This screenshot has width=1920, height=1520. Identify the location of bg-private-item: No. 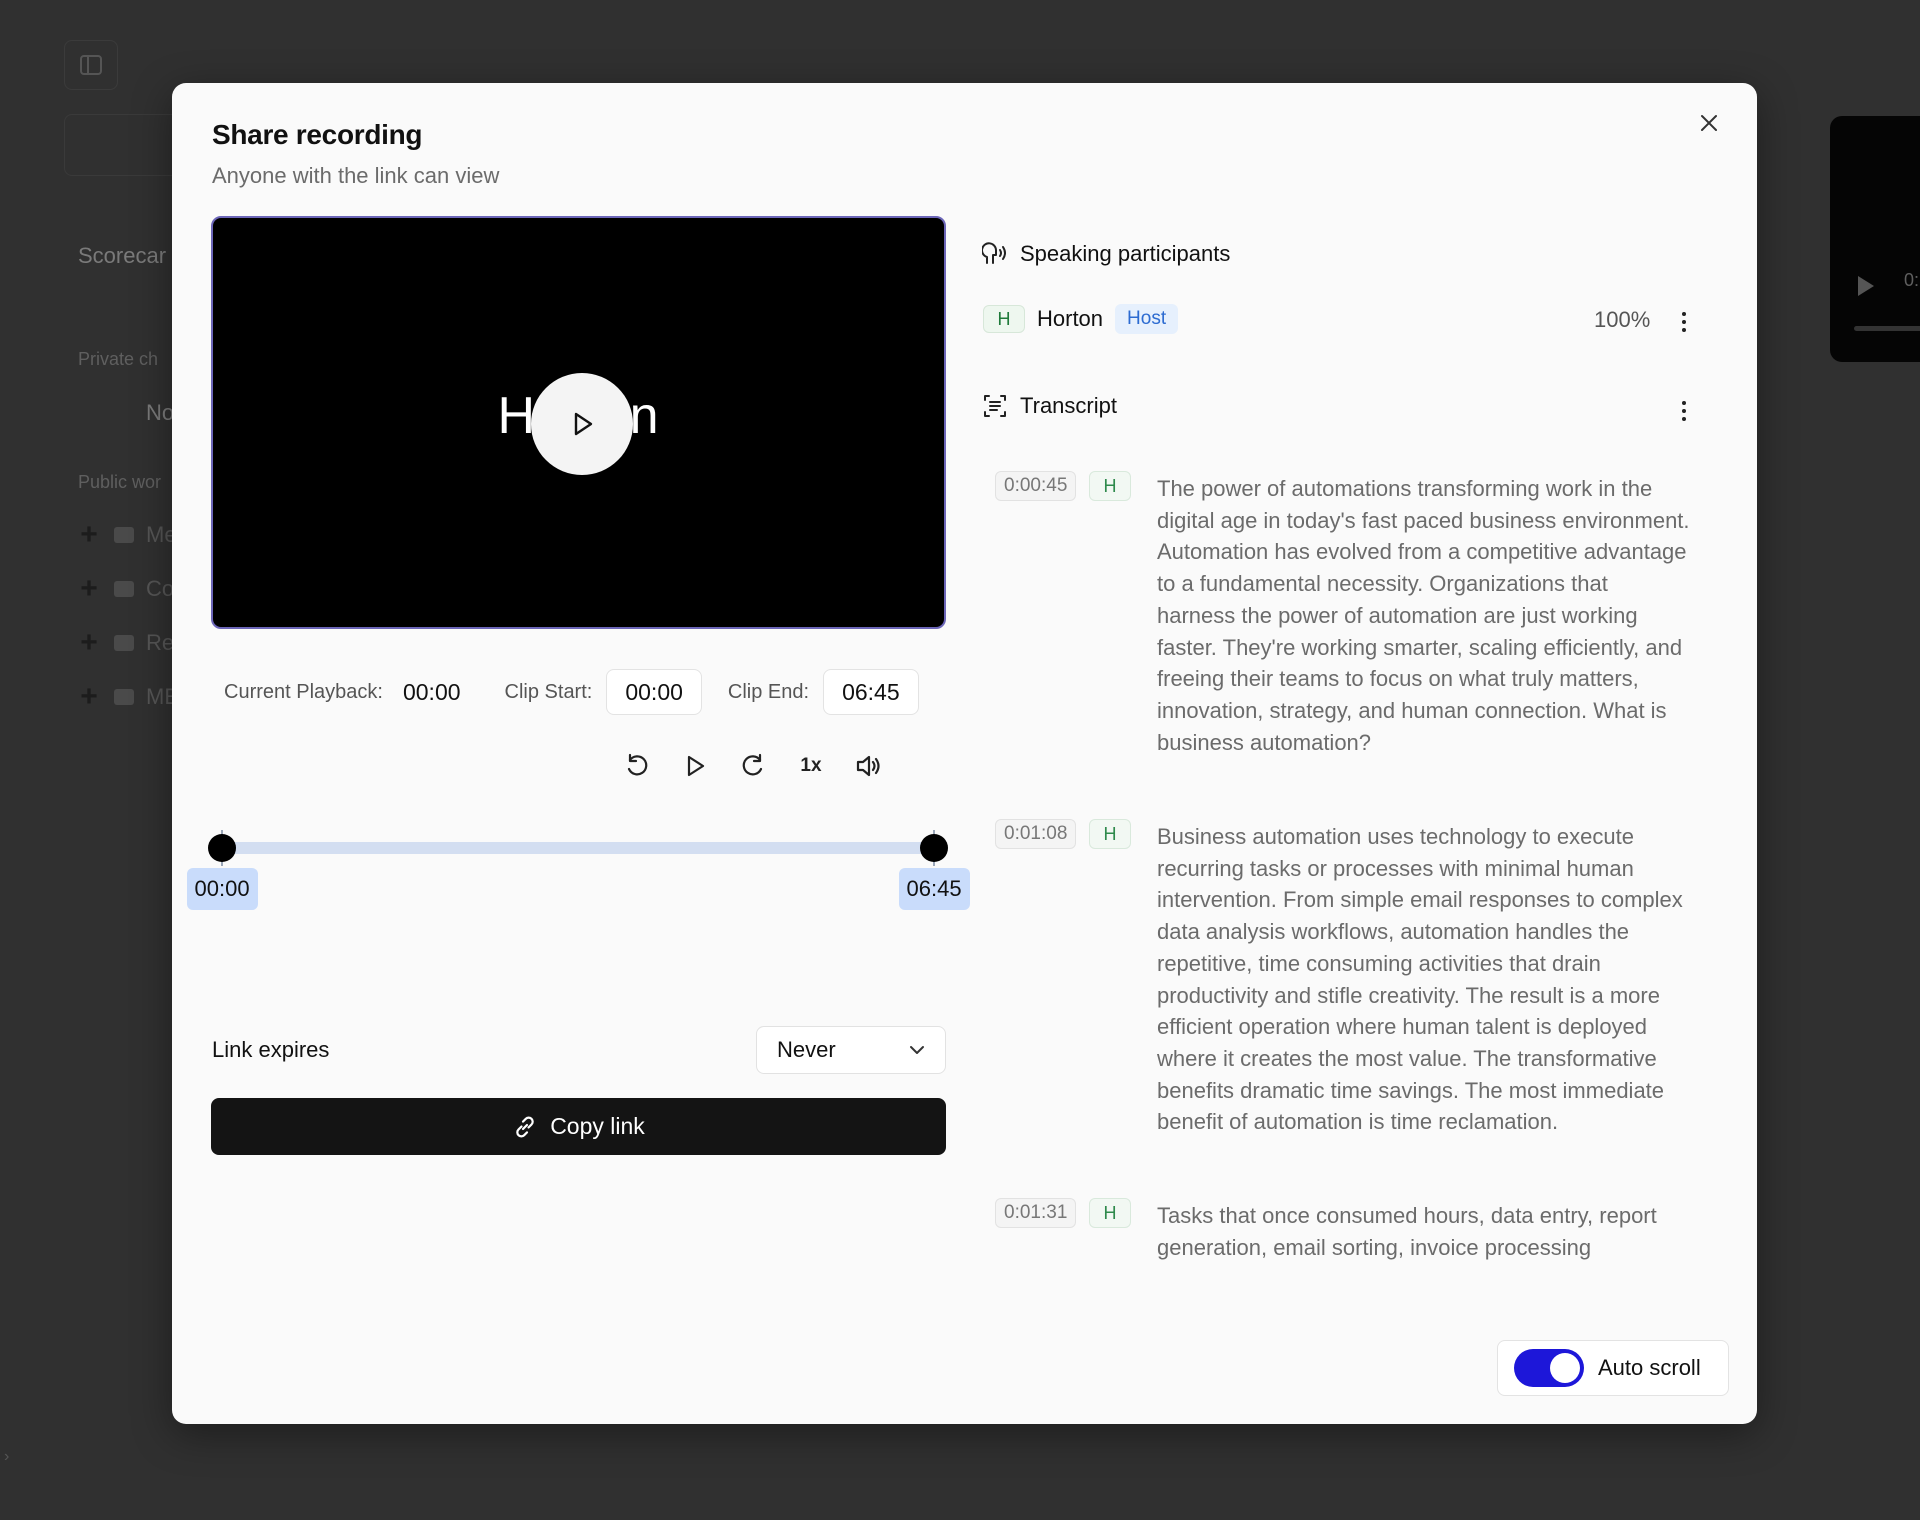
(160, 412).